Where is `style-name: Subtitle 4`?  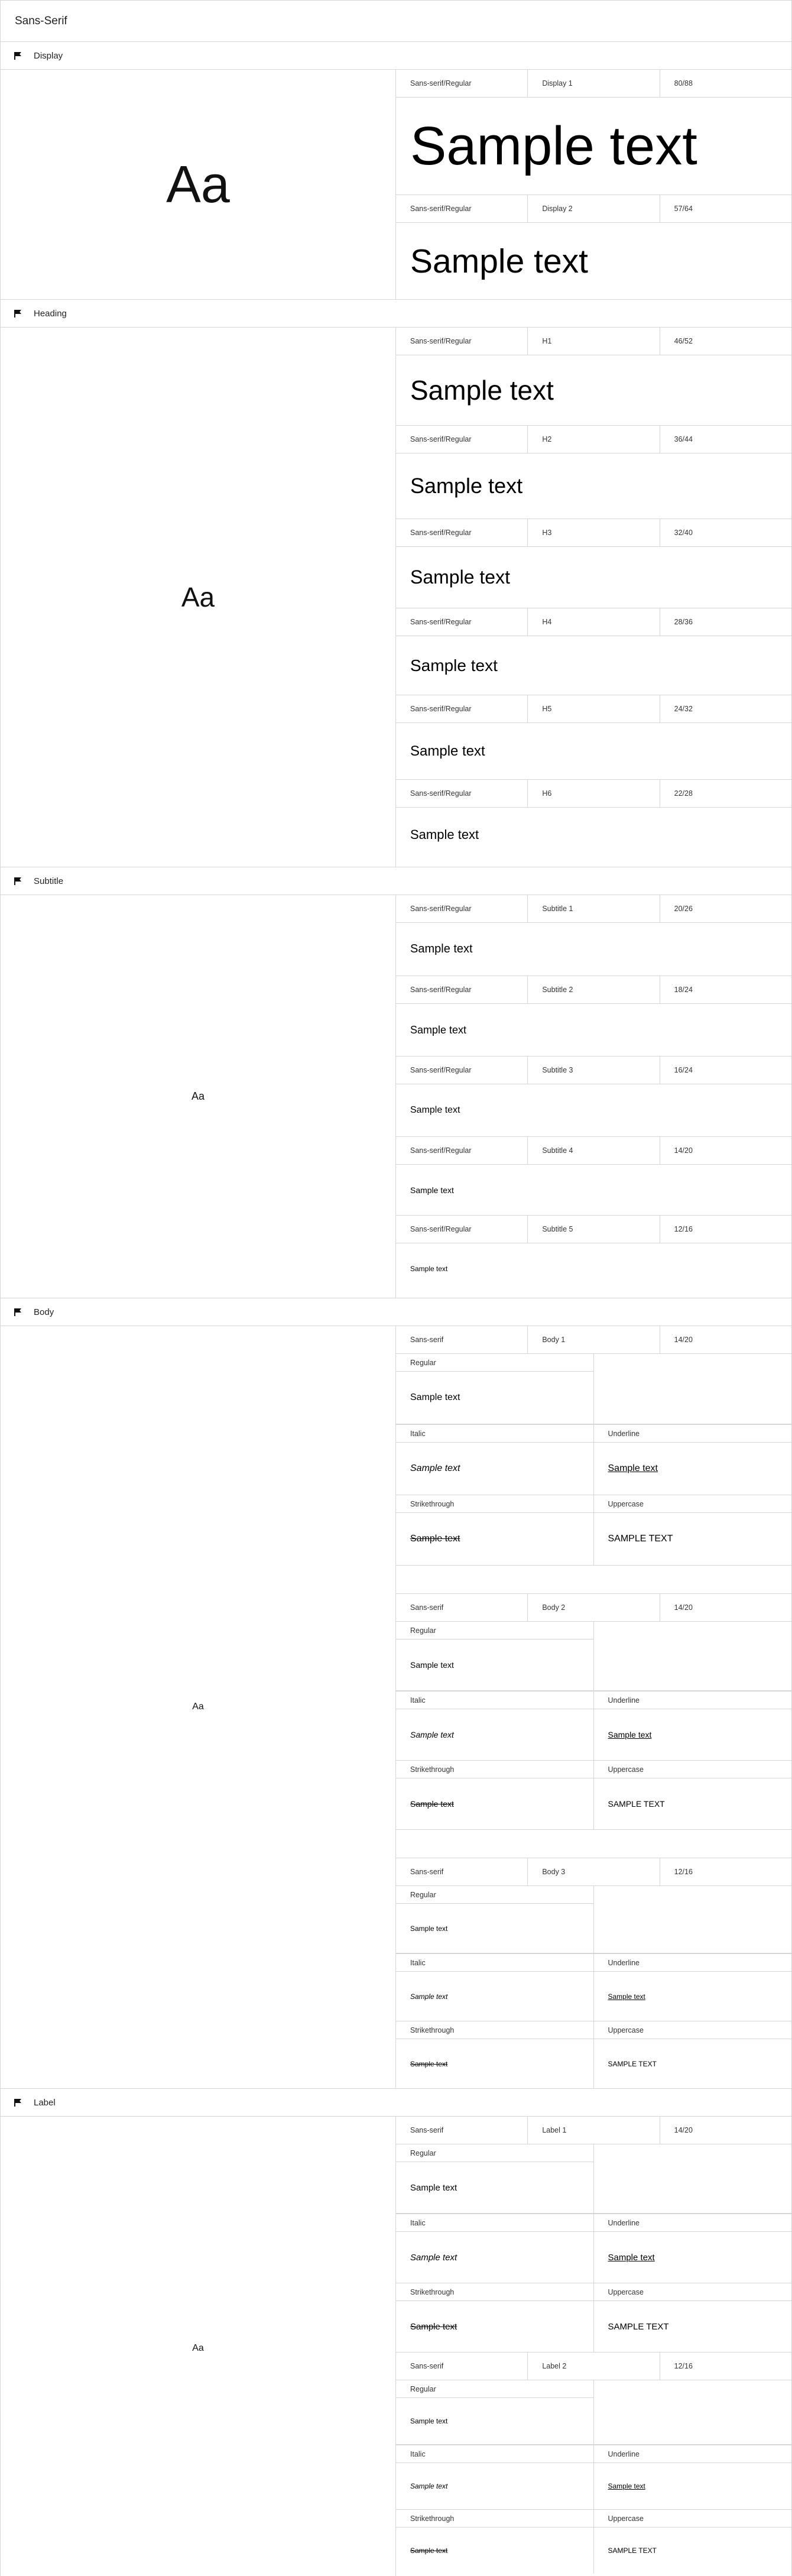 style-name: Subtitle 4 is located at coordinates (594, 1150).